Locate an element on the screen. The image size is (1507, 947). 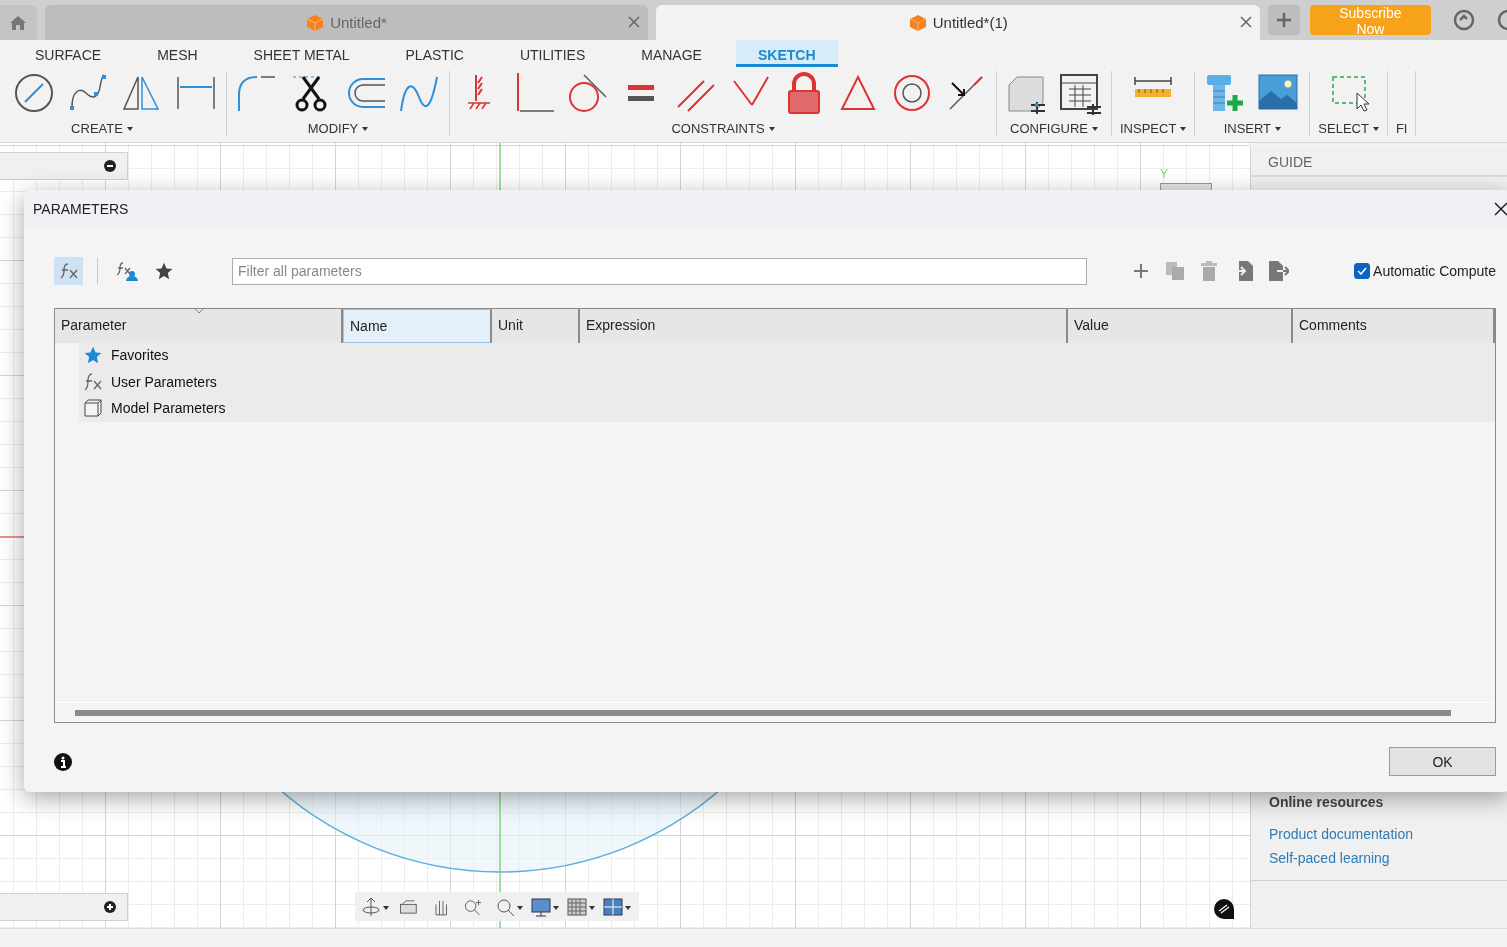
tool-group-menu: INSERT is located at coordinates (1252, 128).